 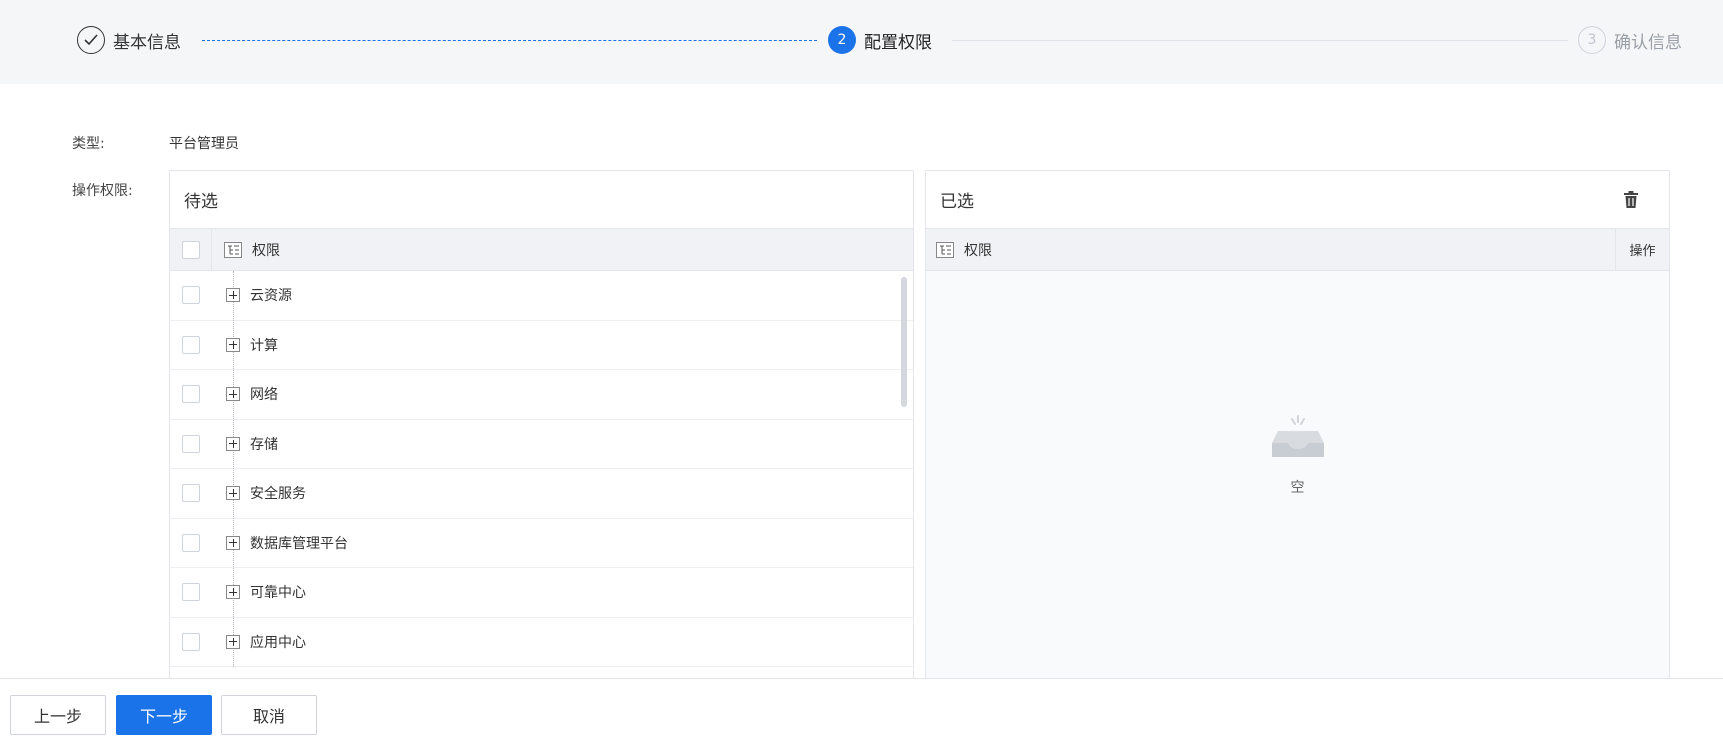 I want to click on tree-node-label: 数据库管理平台, so click(x=299, y=543).